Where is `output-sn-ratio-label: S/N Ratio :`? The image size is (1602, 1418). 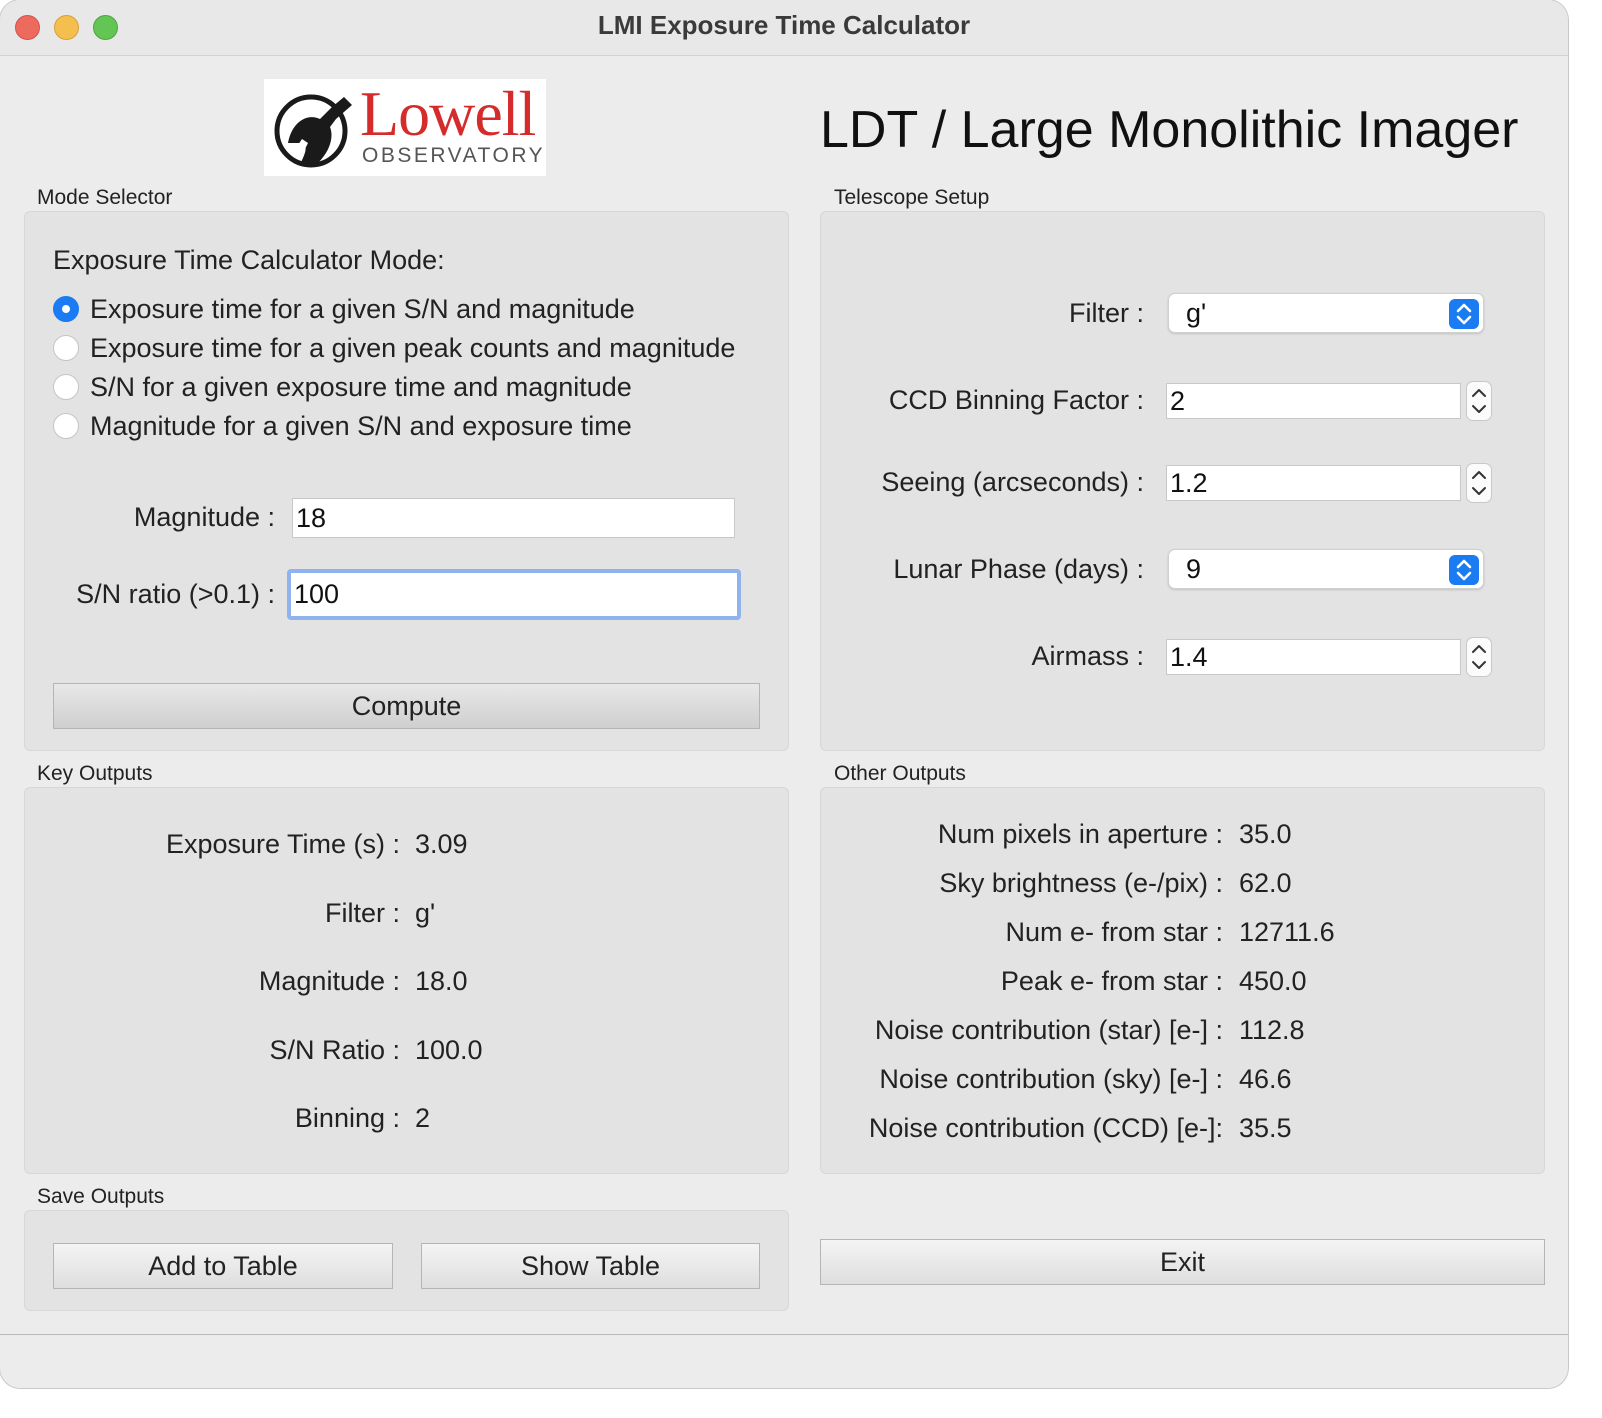
output-sn-ratio-label: S/N Ratio : is located at coordinates (334, 1050).